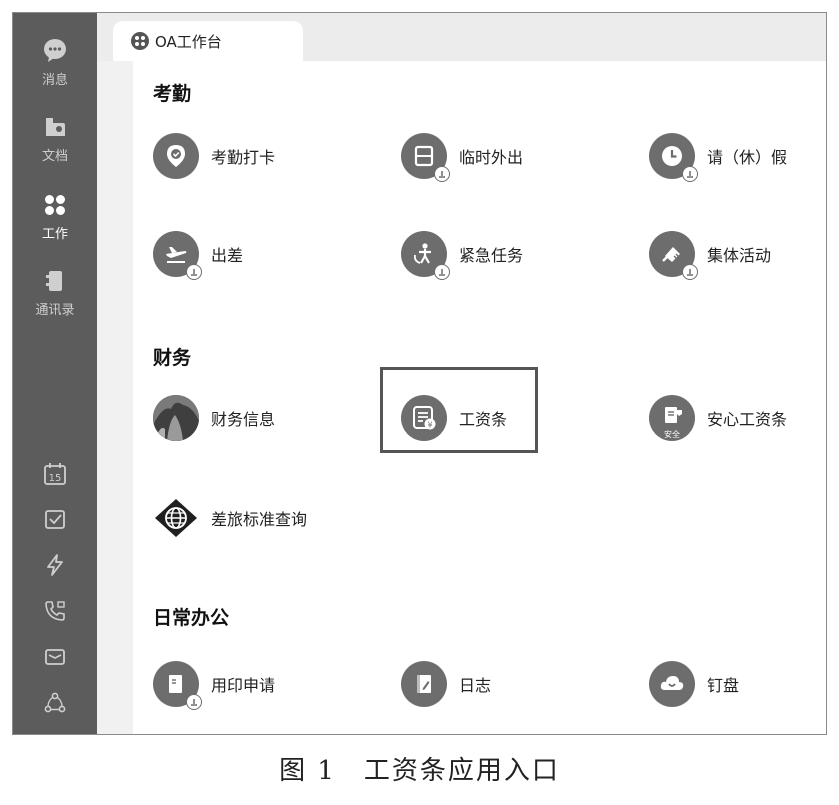 This screenshot has width=839, height=805. Describe the element at coordinates (55, 702) in the screenshot. I see `network-icon` at that location.